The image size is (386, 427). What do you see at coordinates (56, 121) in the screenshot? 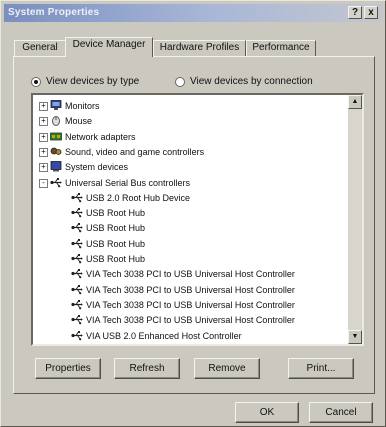
I see `mouse-icon` at bounding box center [56, 121].